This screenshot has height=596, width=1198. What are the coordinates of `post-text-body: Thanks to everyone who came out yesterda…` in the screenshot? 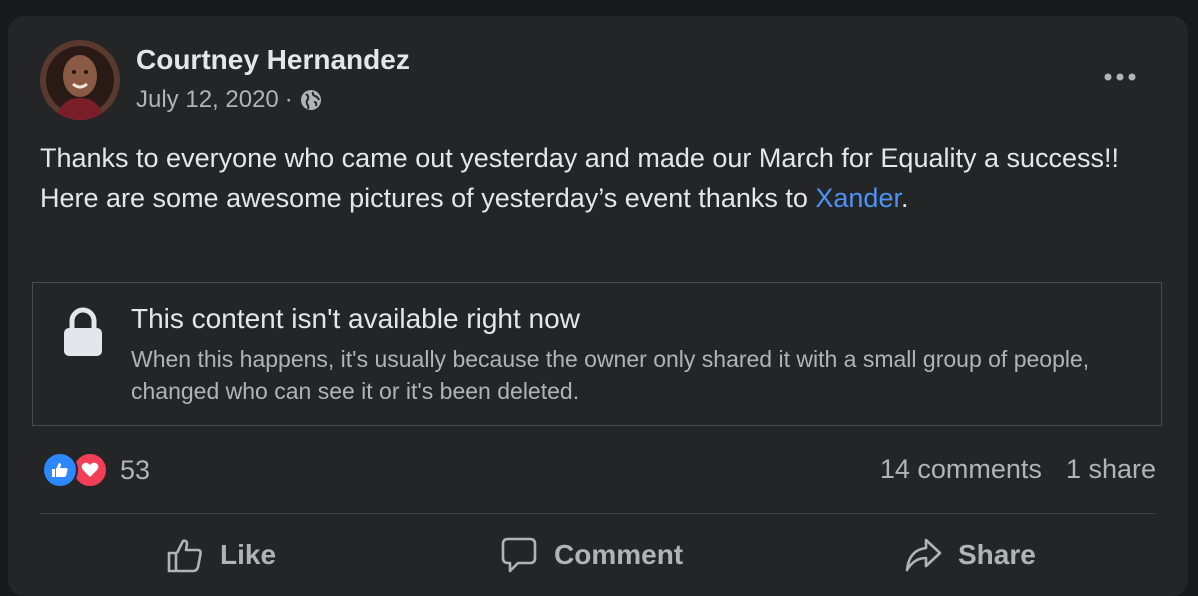 It's located at (580, 178).